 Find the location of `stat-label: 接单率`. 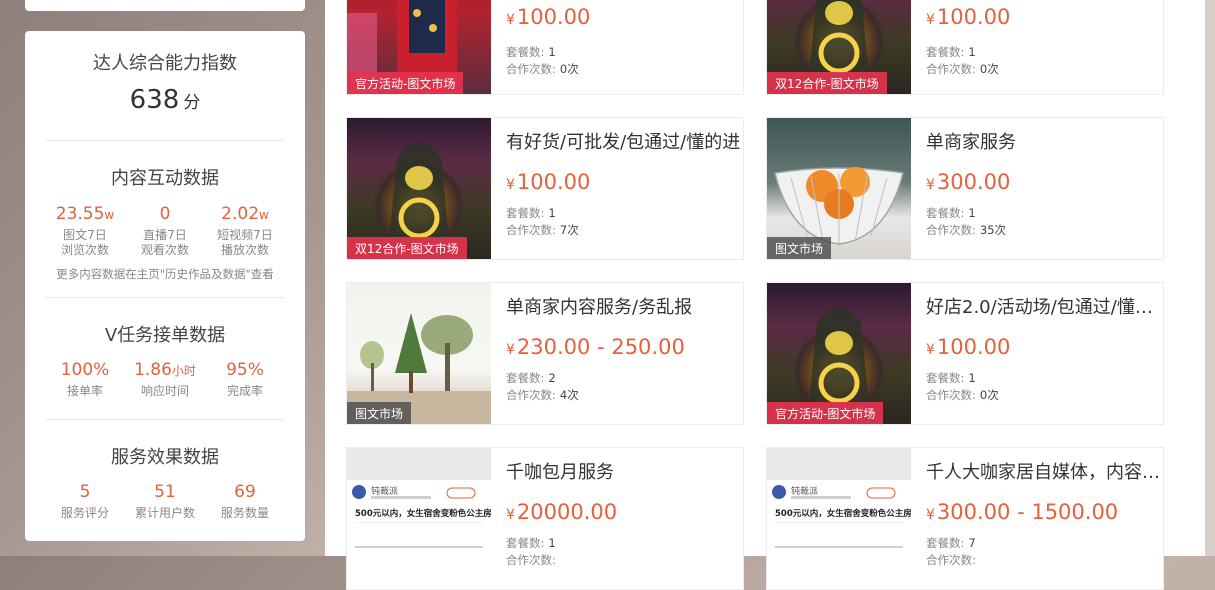

stat-label: 接单率 is located at coordinates (84, 391).